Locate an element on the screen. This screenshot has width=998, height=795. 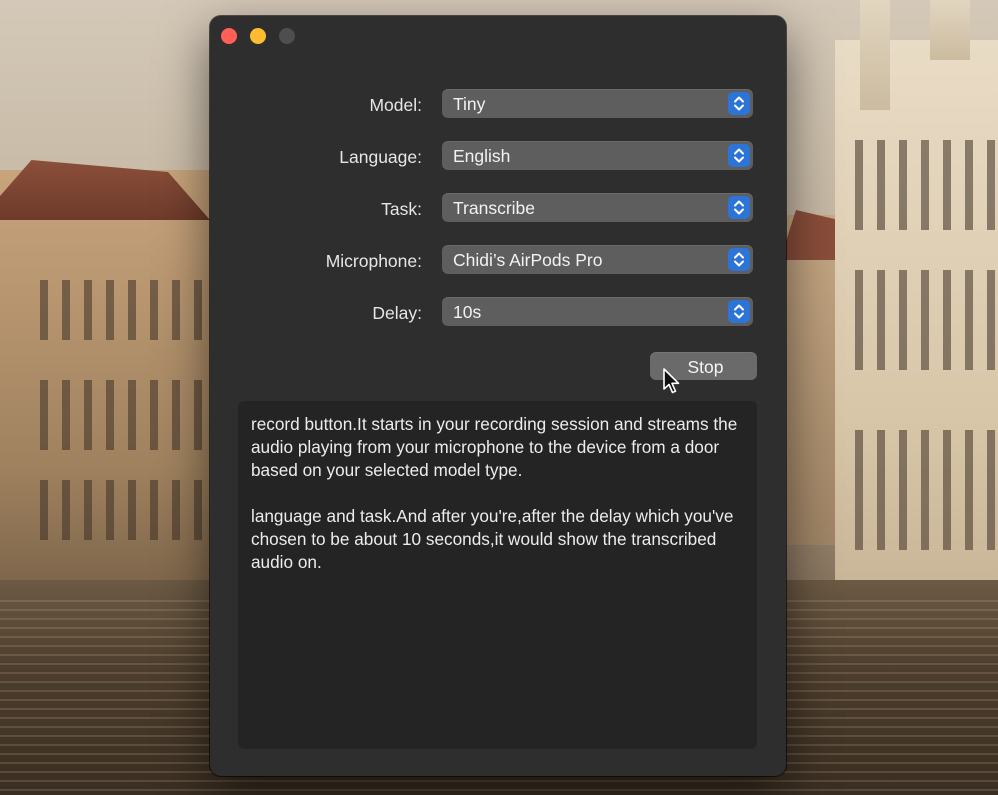
language-row: Language: English is located at coordinates (498, 156).